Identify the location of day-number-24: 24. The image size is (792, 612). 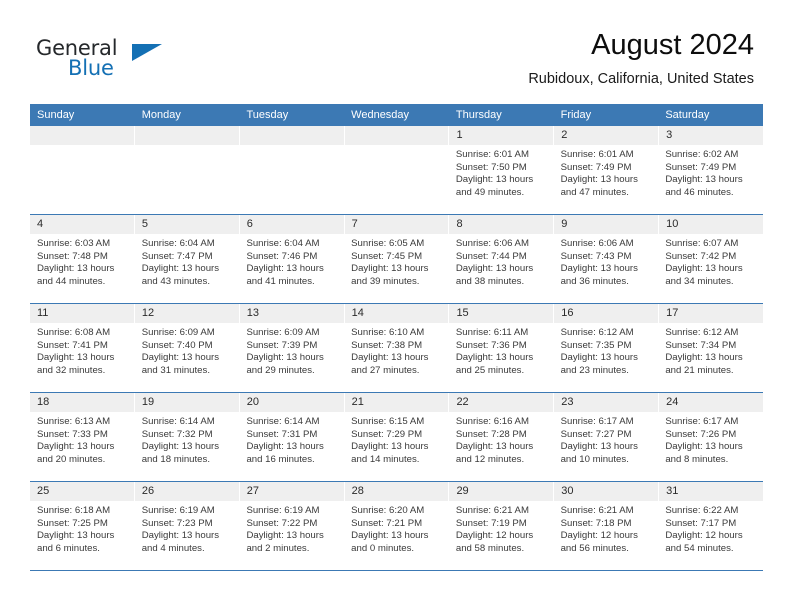
(711, 402).